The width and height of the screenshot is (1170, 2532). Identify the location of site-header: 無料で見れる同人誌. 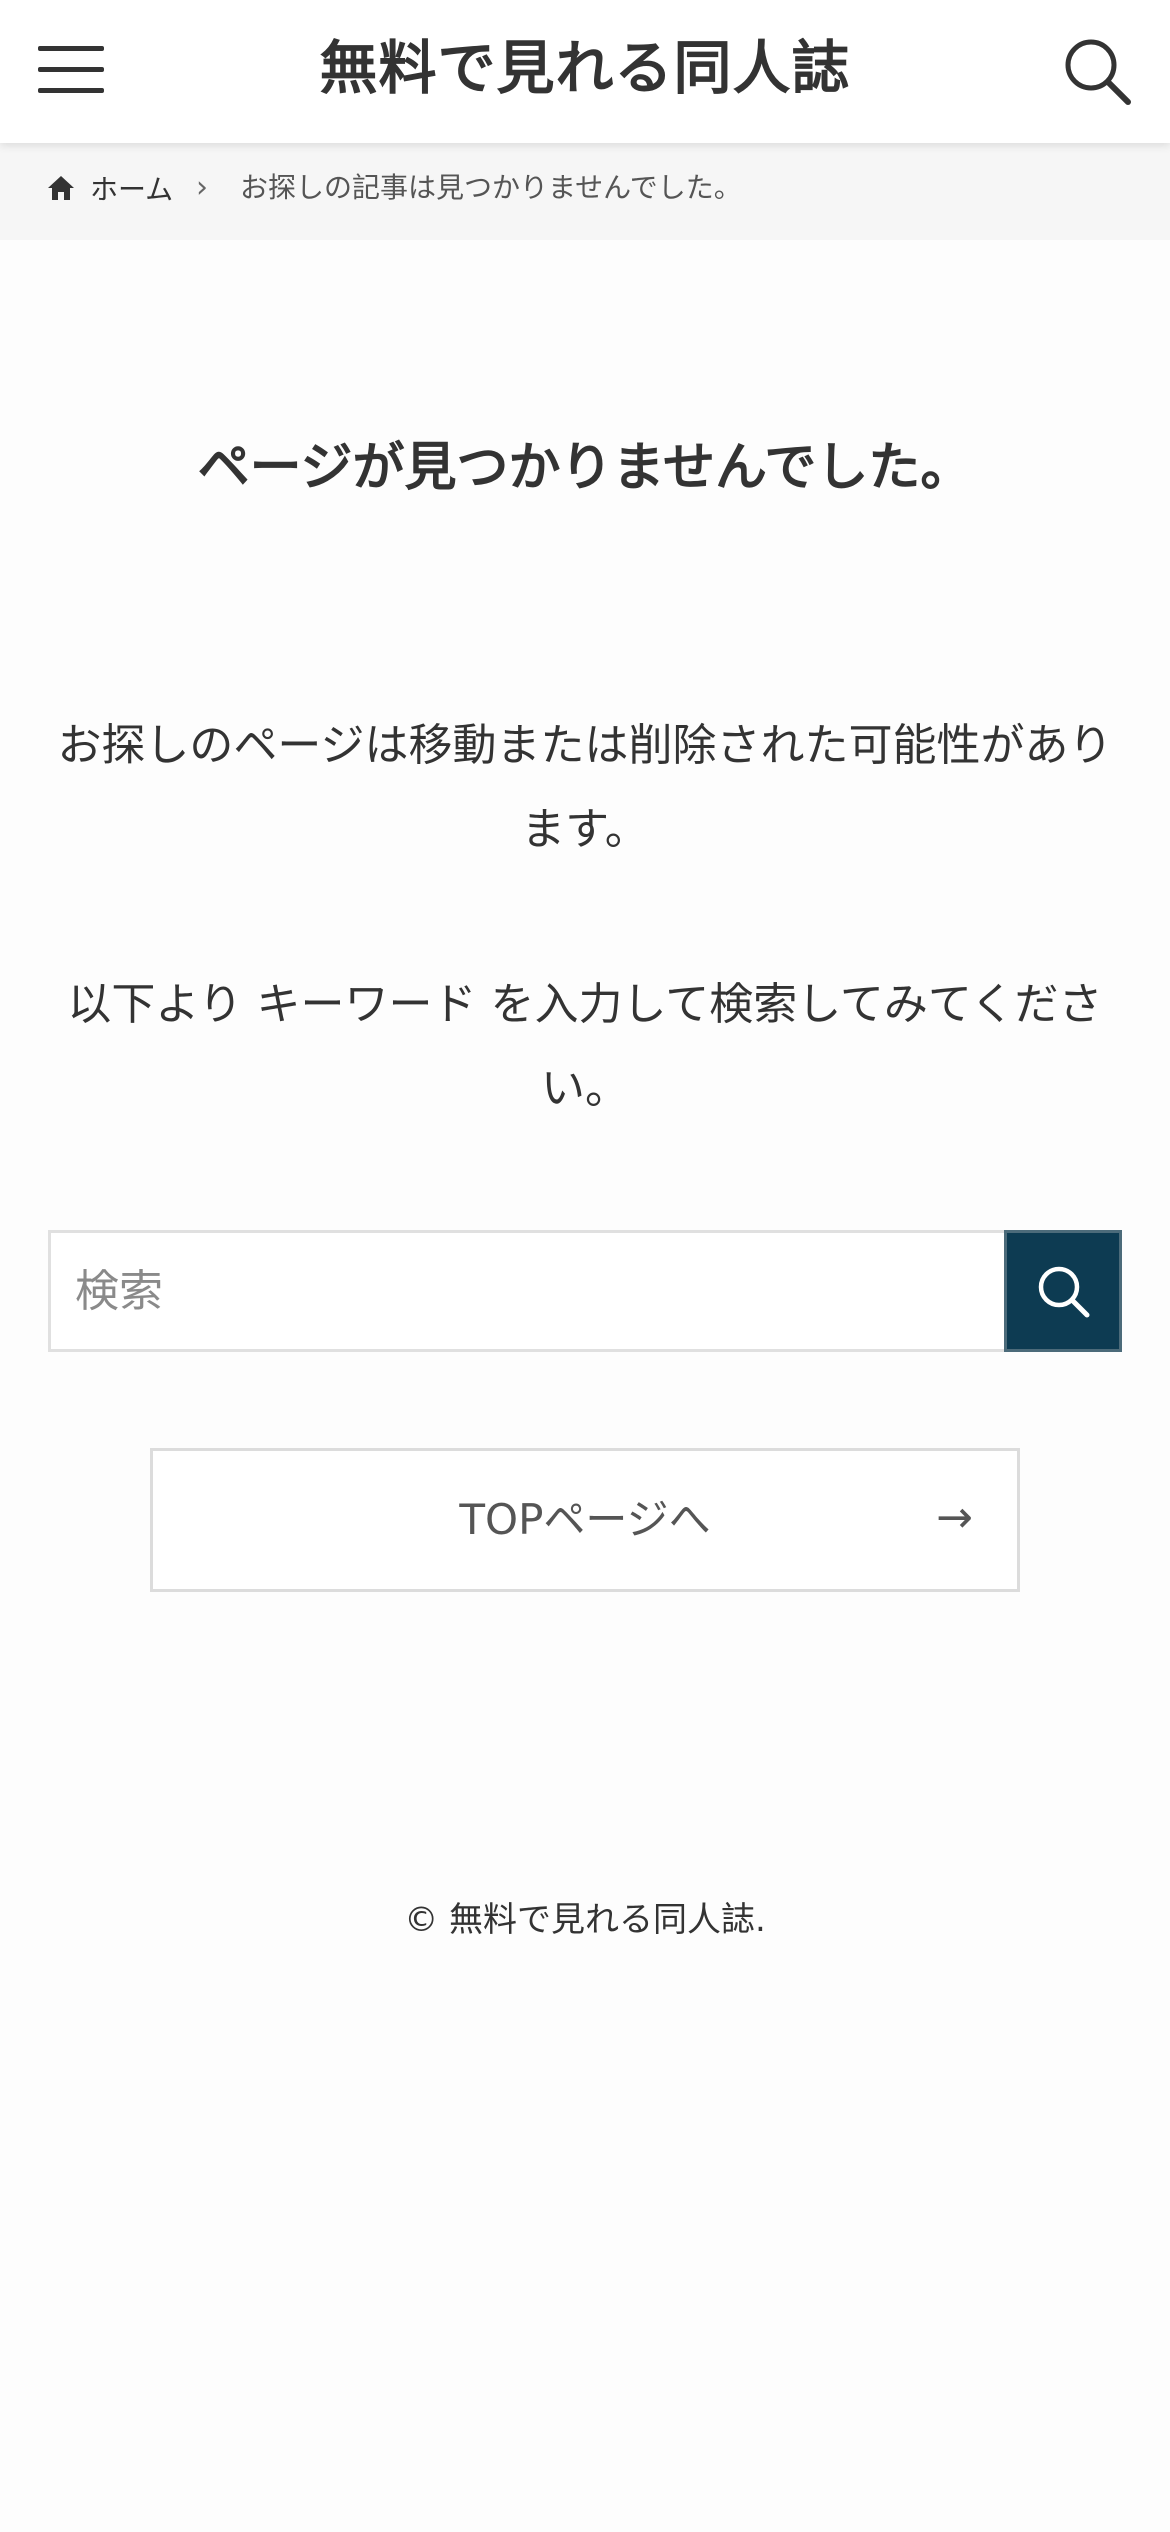
(585, 71).